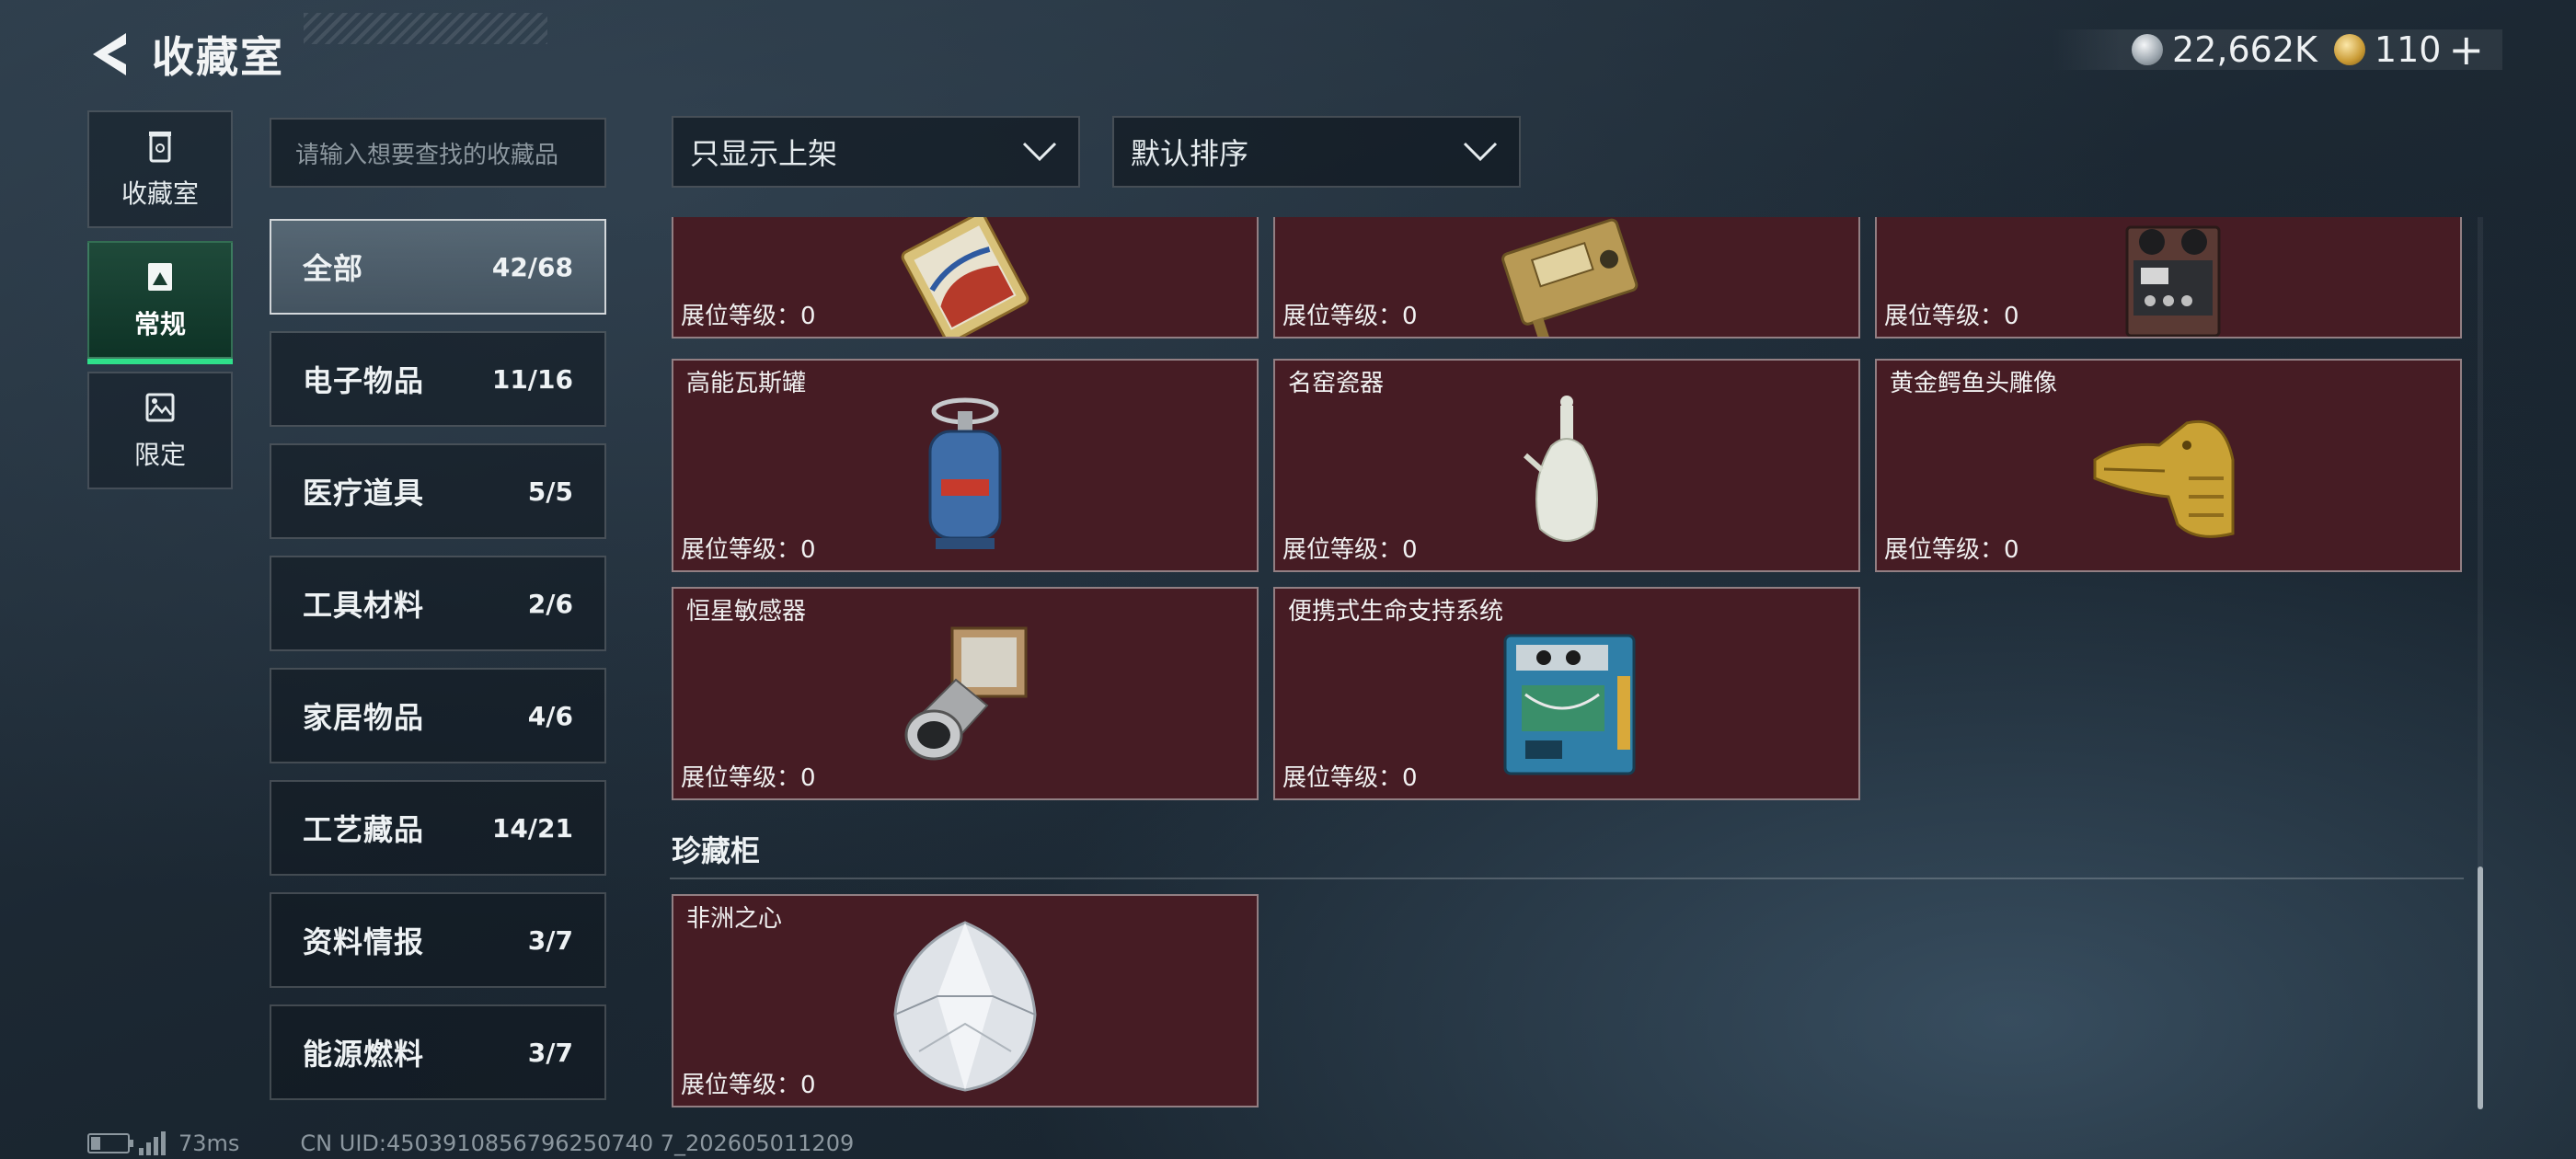 This screenshot has width=2576, height=1159. Describe the element at coordinates (746, 611) in the screenshot. I see `card-name: 恒星敏感器` at that location.